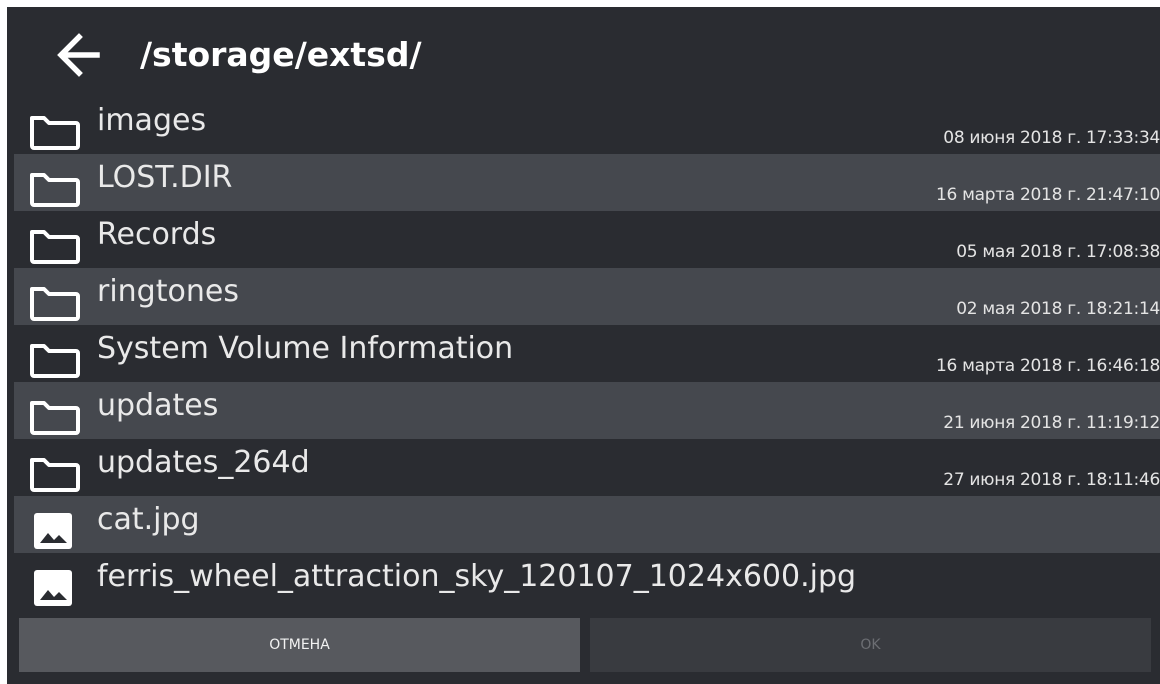 The image size is (1160, 684). What do you see at coordinates (1051, 138) in the screenshot?
I see `modified-date: 08 июня 2018 г. 17:33:34` at bounding box center [1051, 138].